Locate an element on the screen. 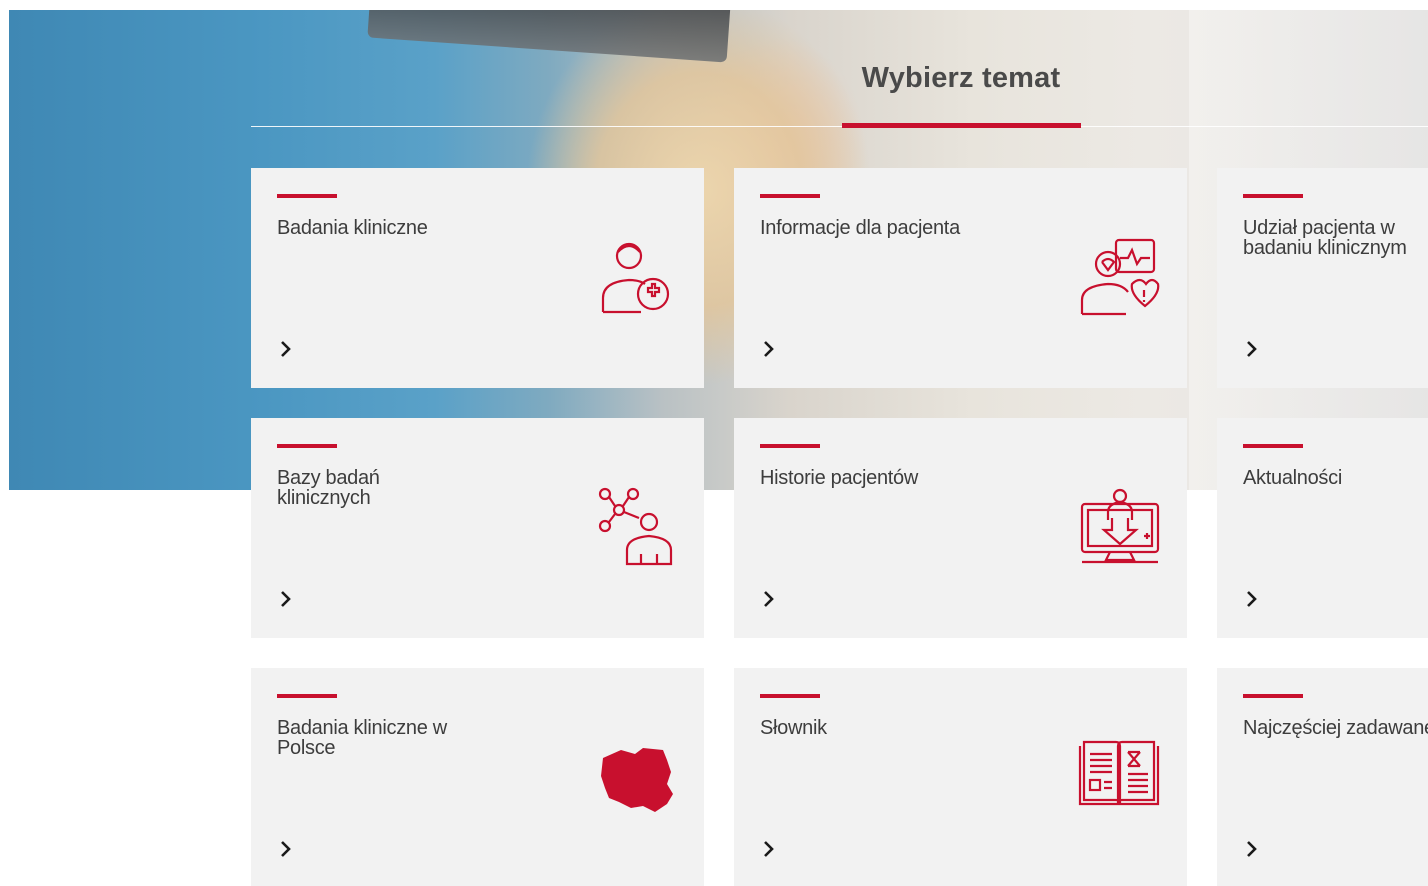 This screenshot has height=886, width=1428. tile-udzial-pacjenta: Udział pacjenta w badaniu klinicznym is located at coordinates (1322, 278).